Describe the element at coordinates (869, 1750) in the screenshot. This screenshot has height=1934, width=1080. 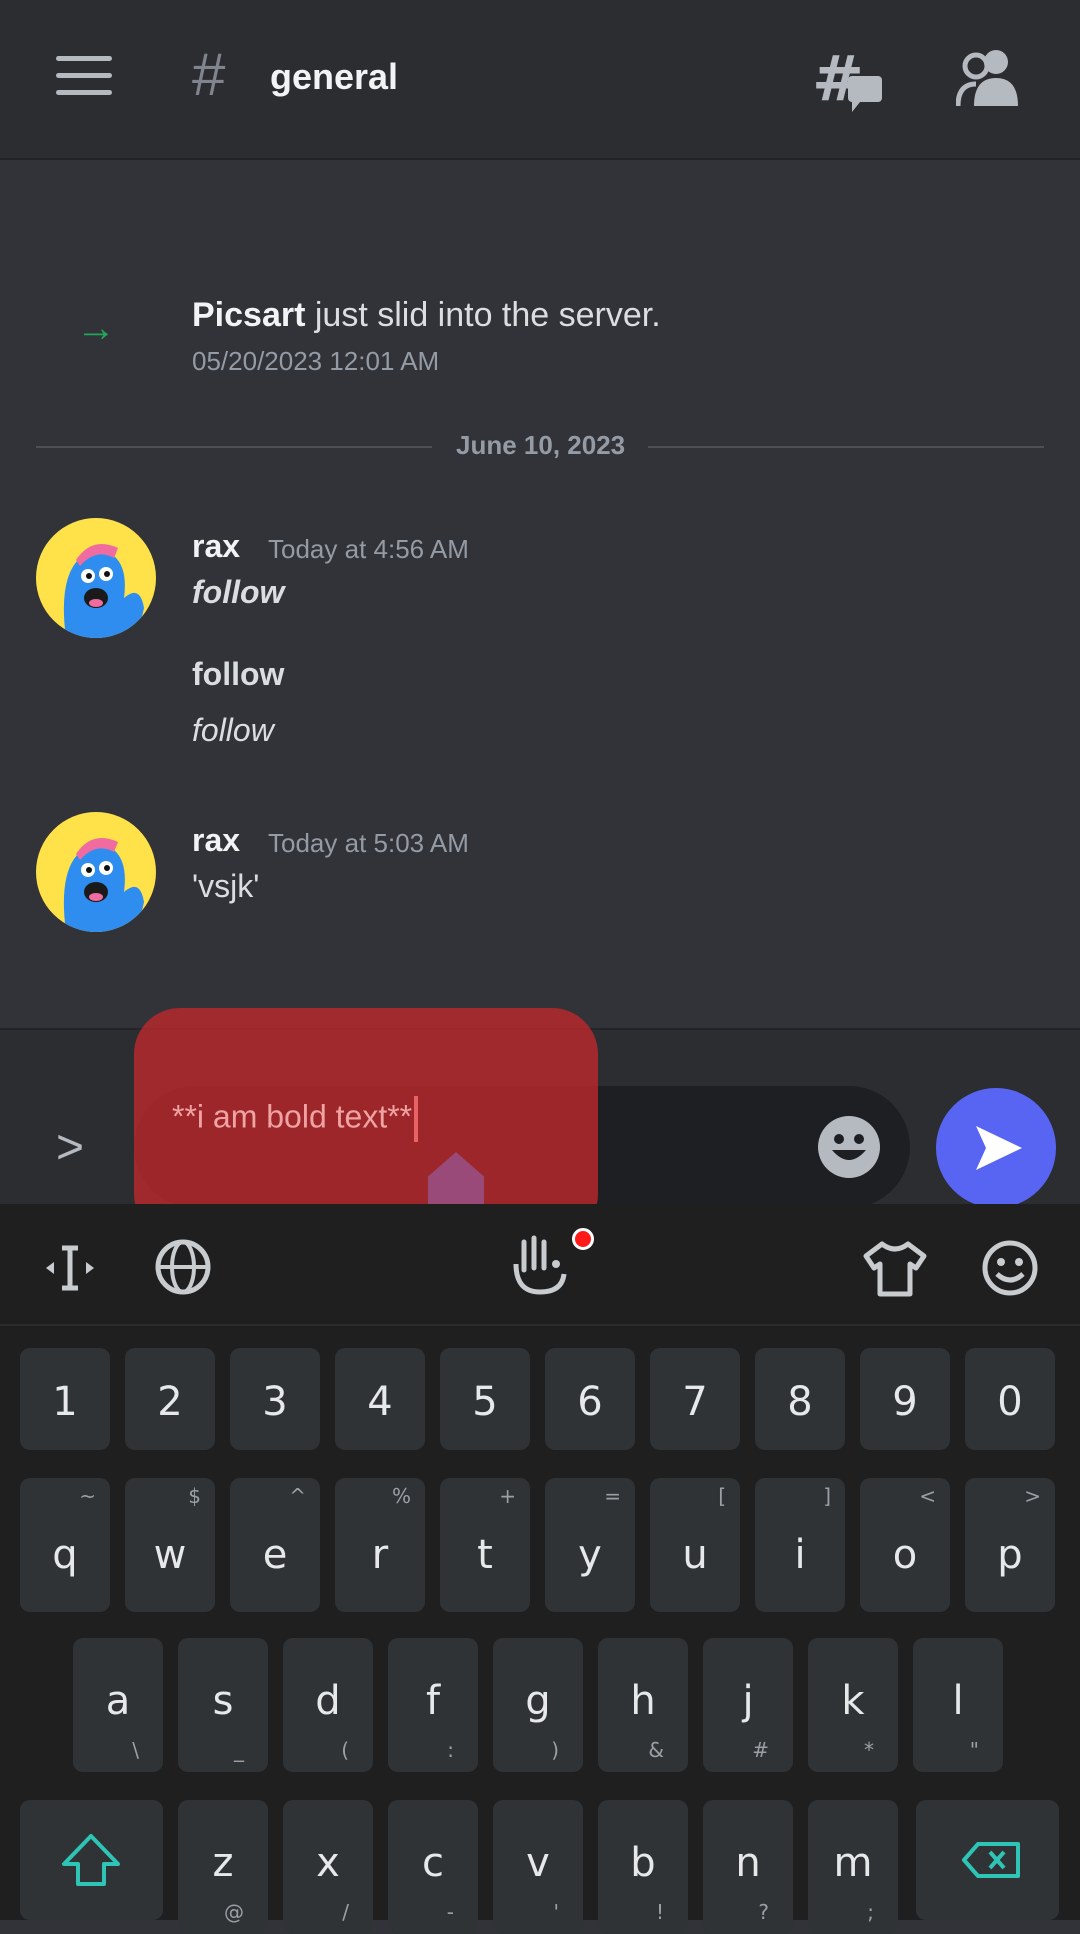
I see `key-sublabel: *` at that location.